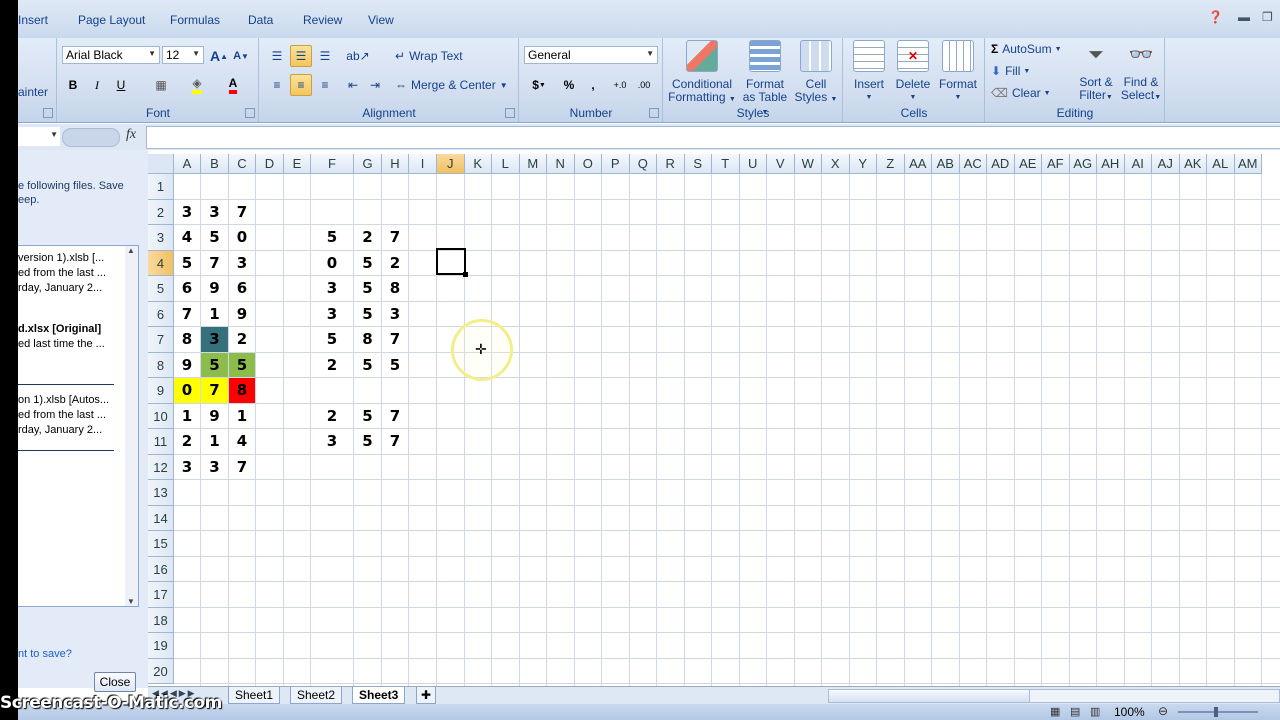 This screenshot has width=1280, height=720. What do you see at coordinates (214, 314) in the screenshot?
I see `cell-b6: 1` at bounding box center [214, 314].